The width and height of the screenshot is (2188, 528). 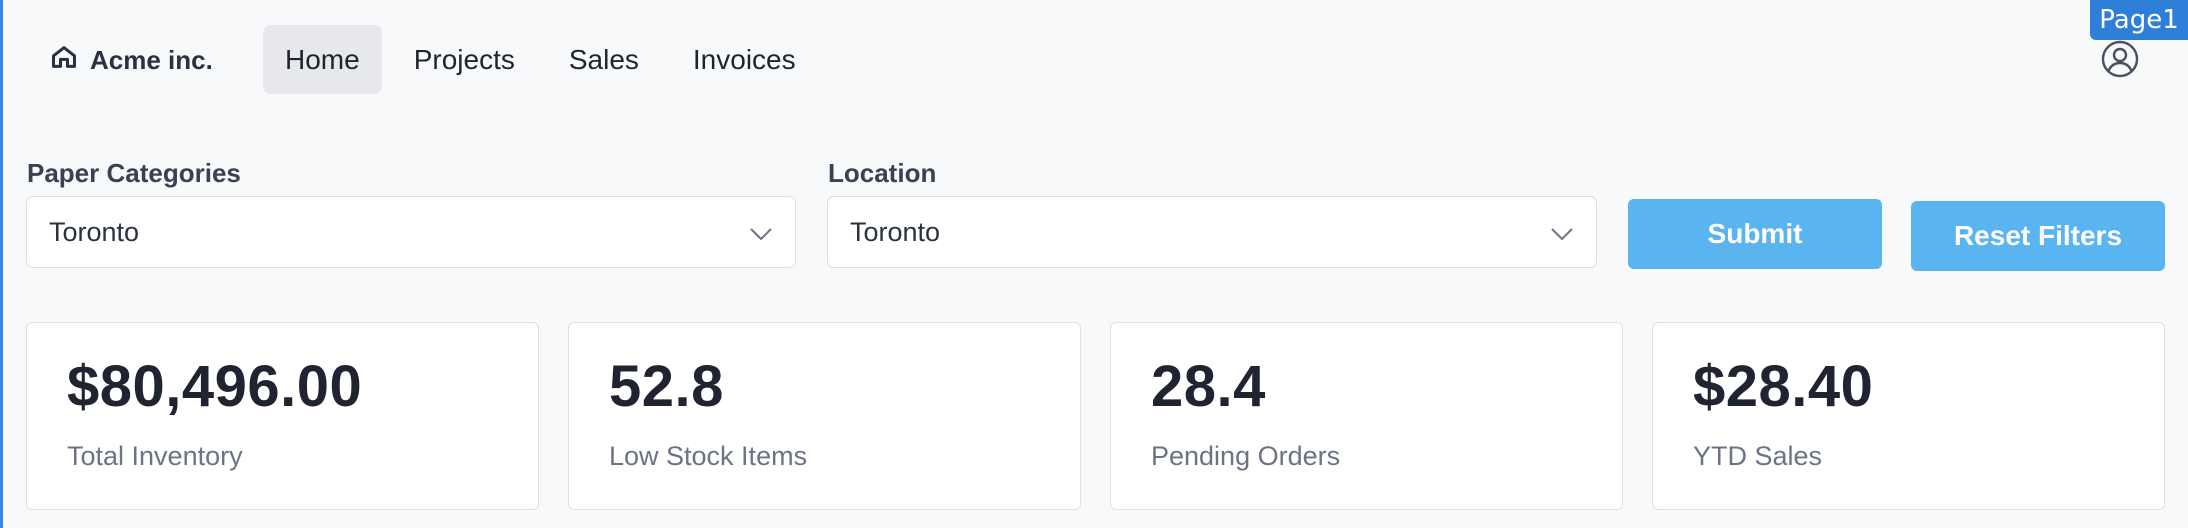 I want to click on home-icon, so click(x=64, y=60).